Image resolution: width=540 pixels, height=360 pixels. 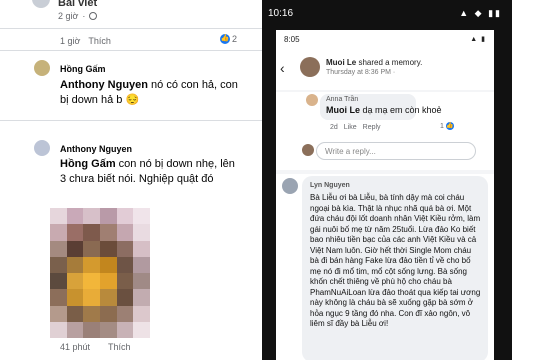 What do you see at coordinates (330, 185) in the screenshot?
I see `commenter-name: Lyn Nguyen` at bounding box center [330, 185].